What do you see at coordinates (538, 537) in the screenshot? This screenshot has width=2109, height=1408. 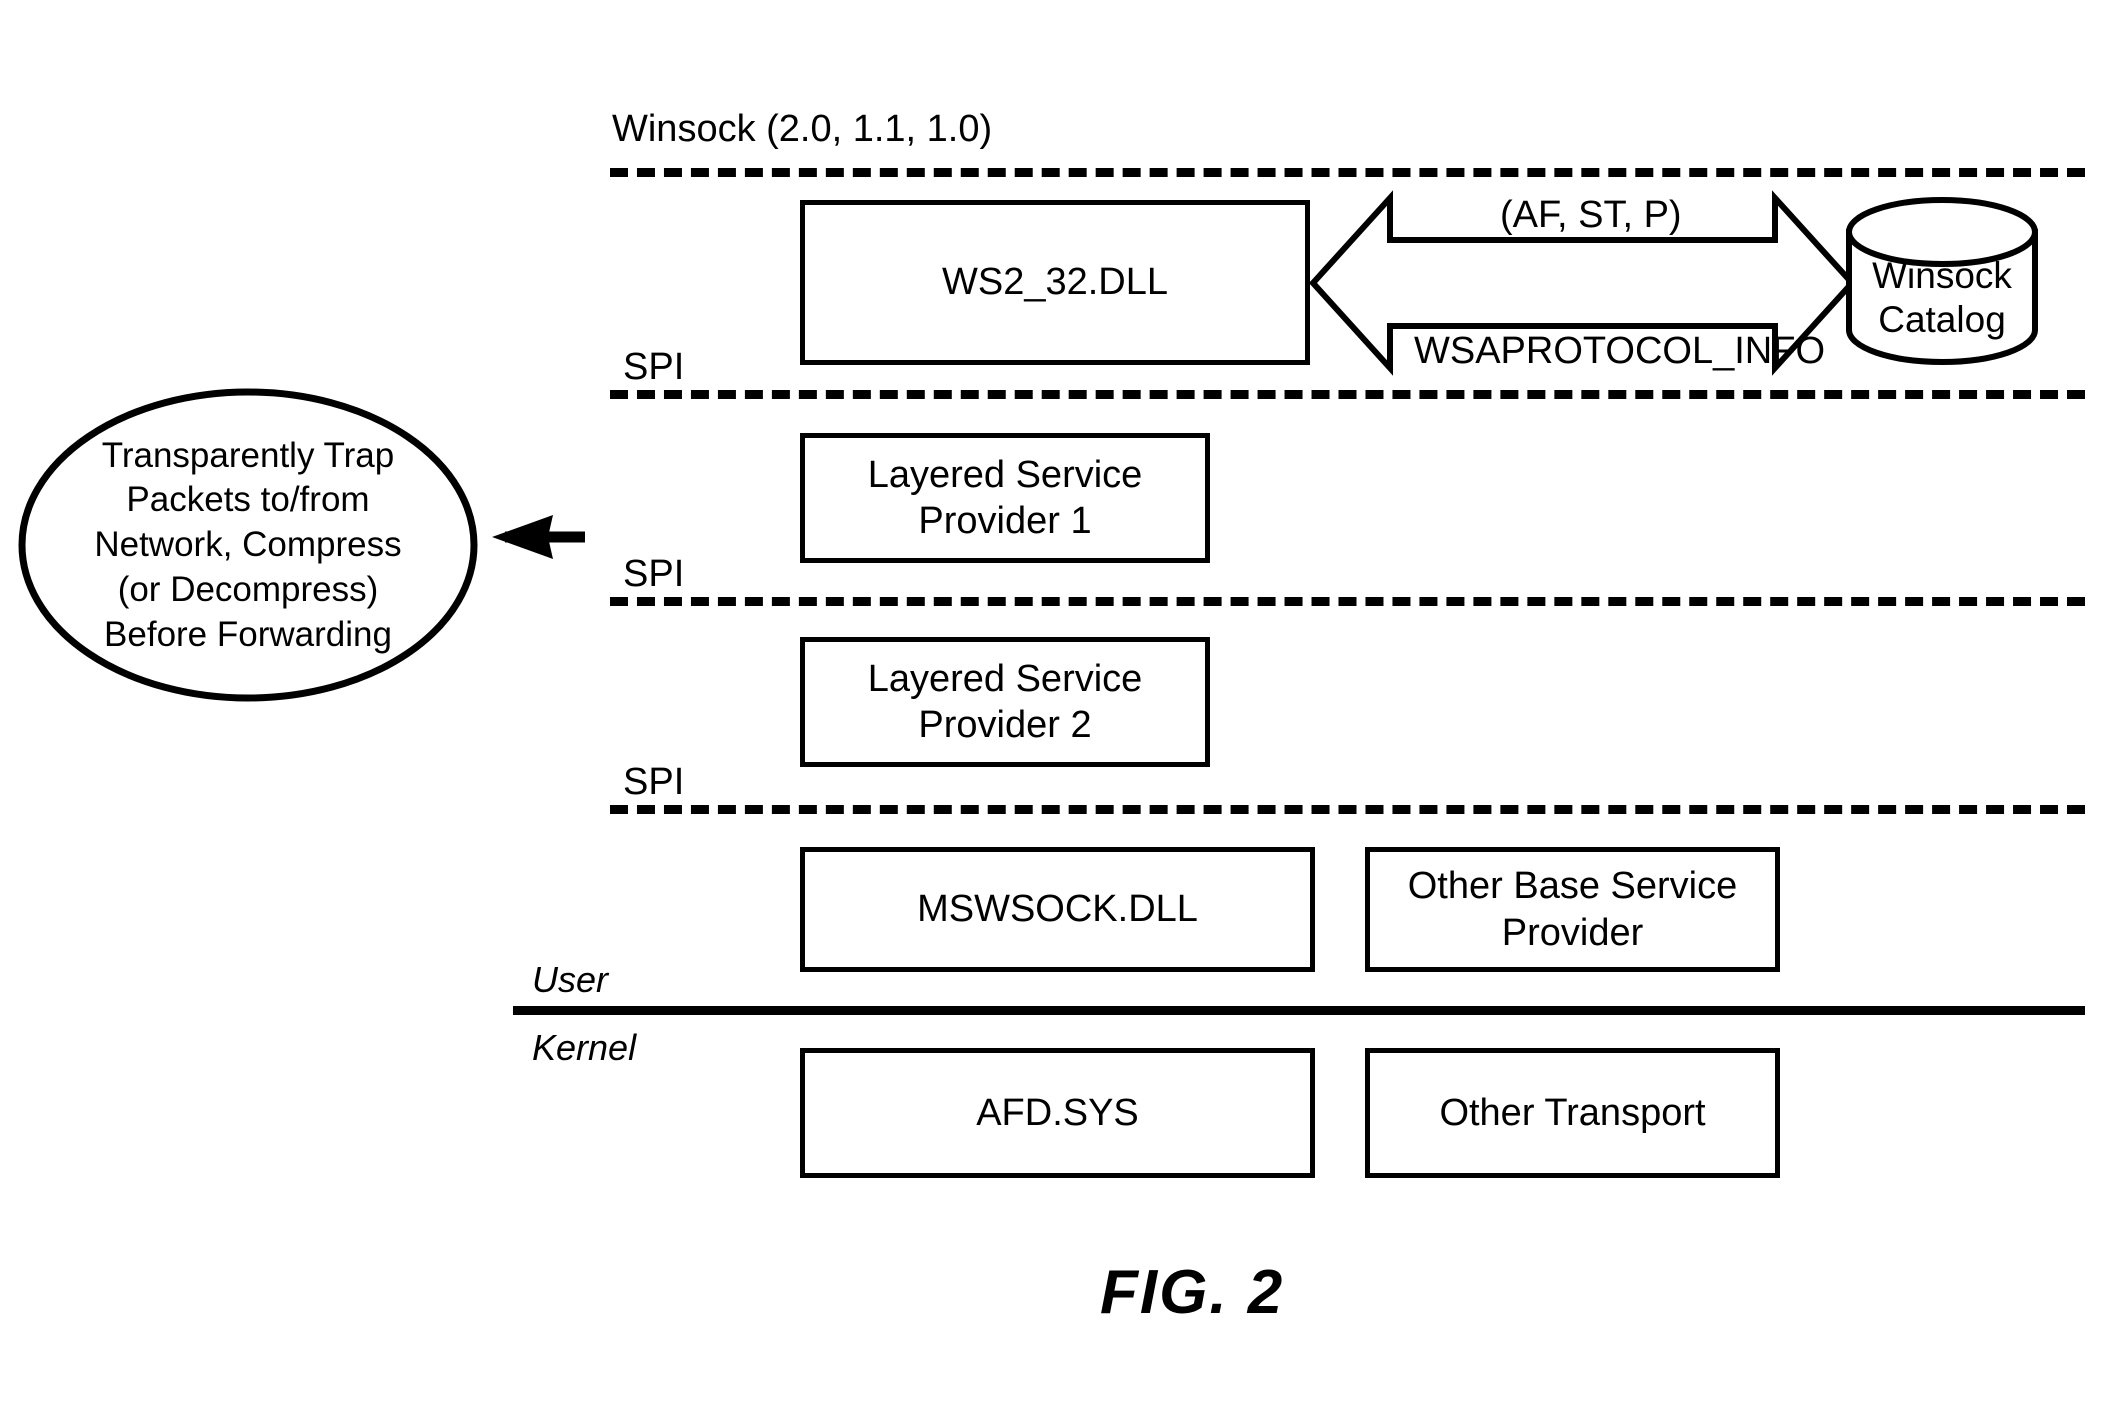 I see `callout-pointer-arrow` at bounding box center [538, 537].